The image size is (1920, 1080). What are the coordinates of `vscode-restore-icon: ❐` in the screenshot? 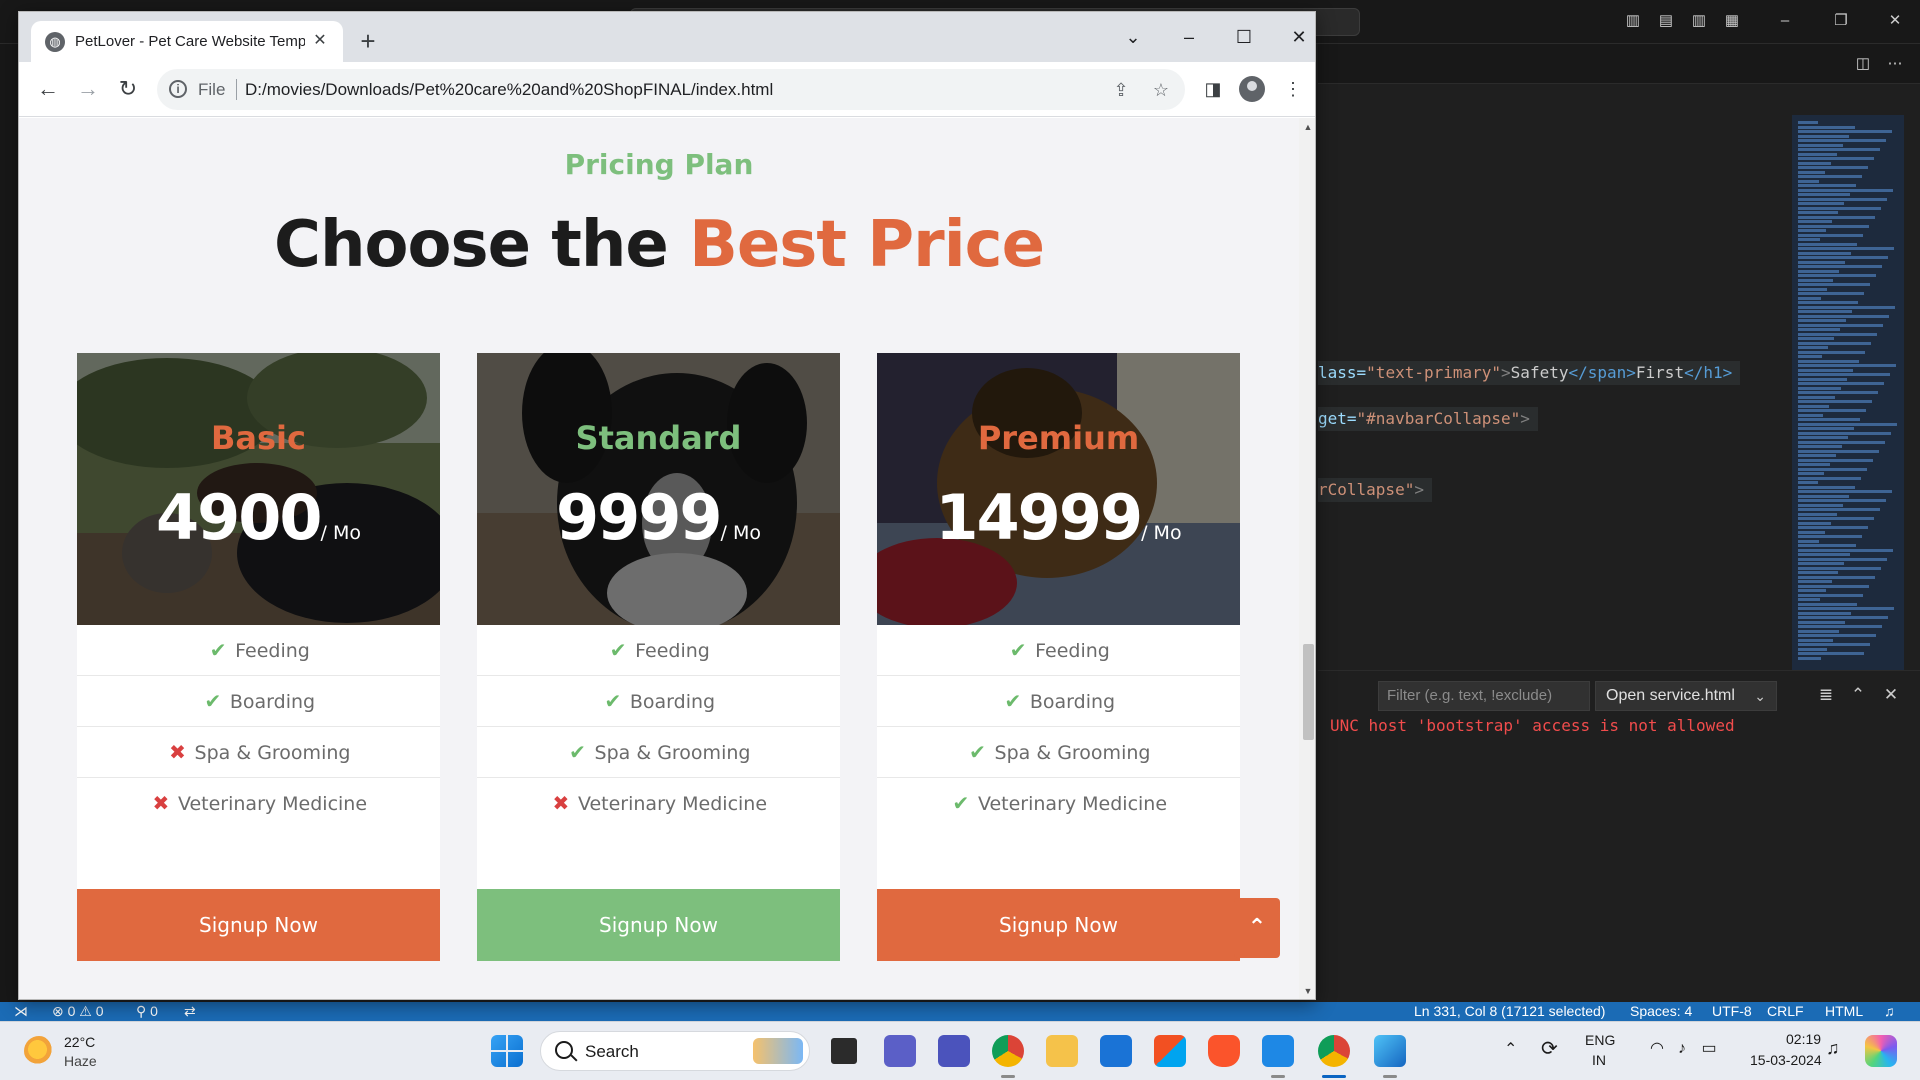 It's located at (1841, 21).